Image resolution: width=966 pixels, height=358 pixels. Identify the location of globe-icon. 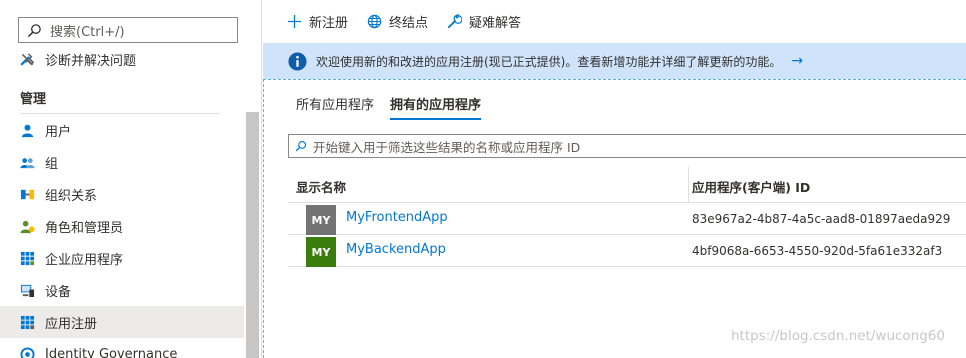
(374, 21).